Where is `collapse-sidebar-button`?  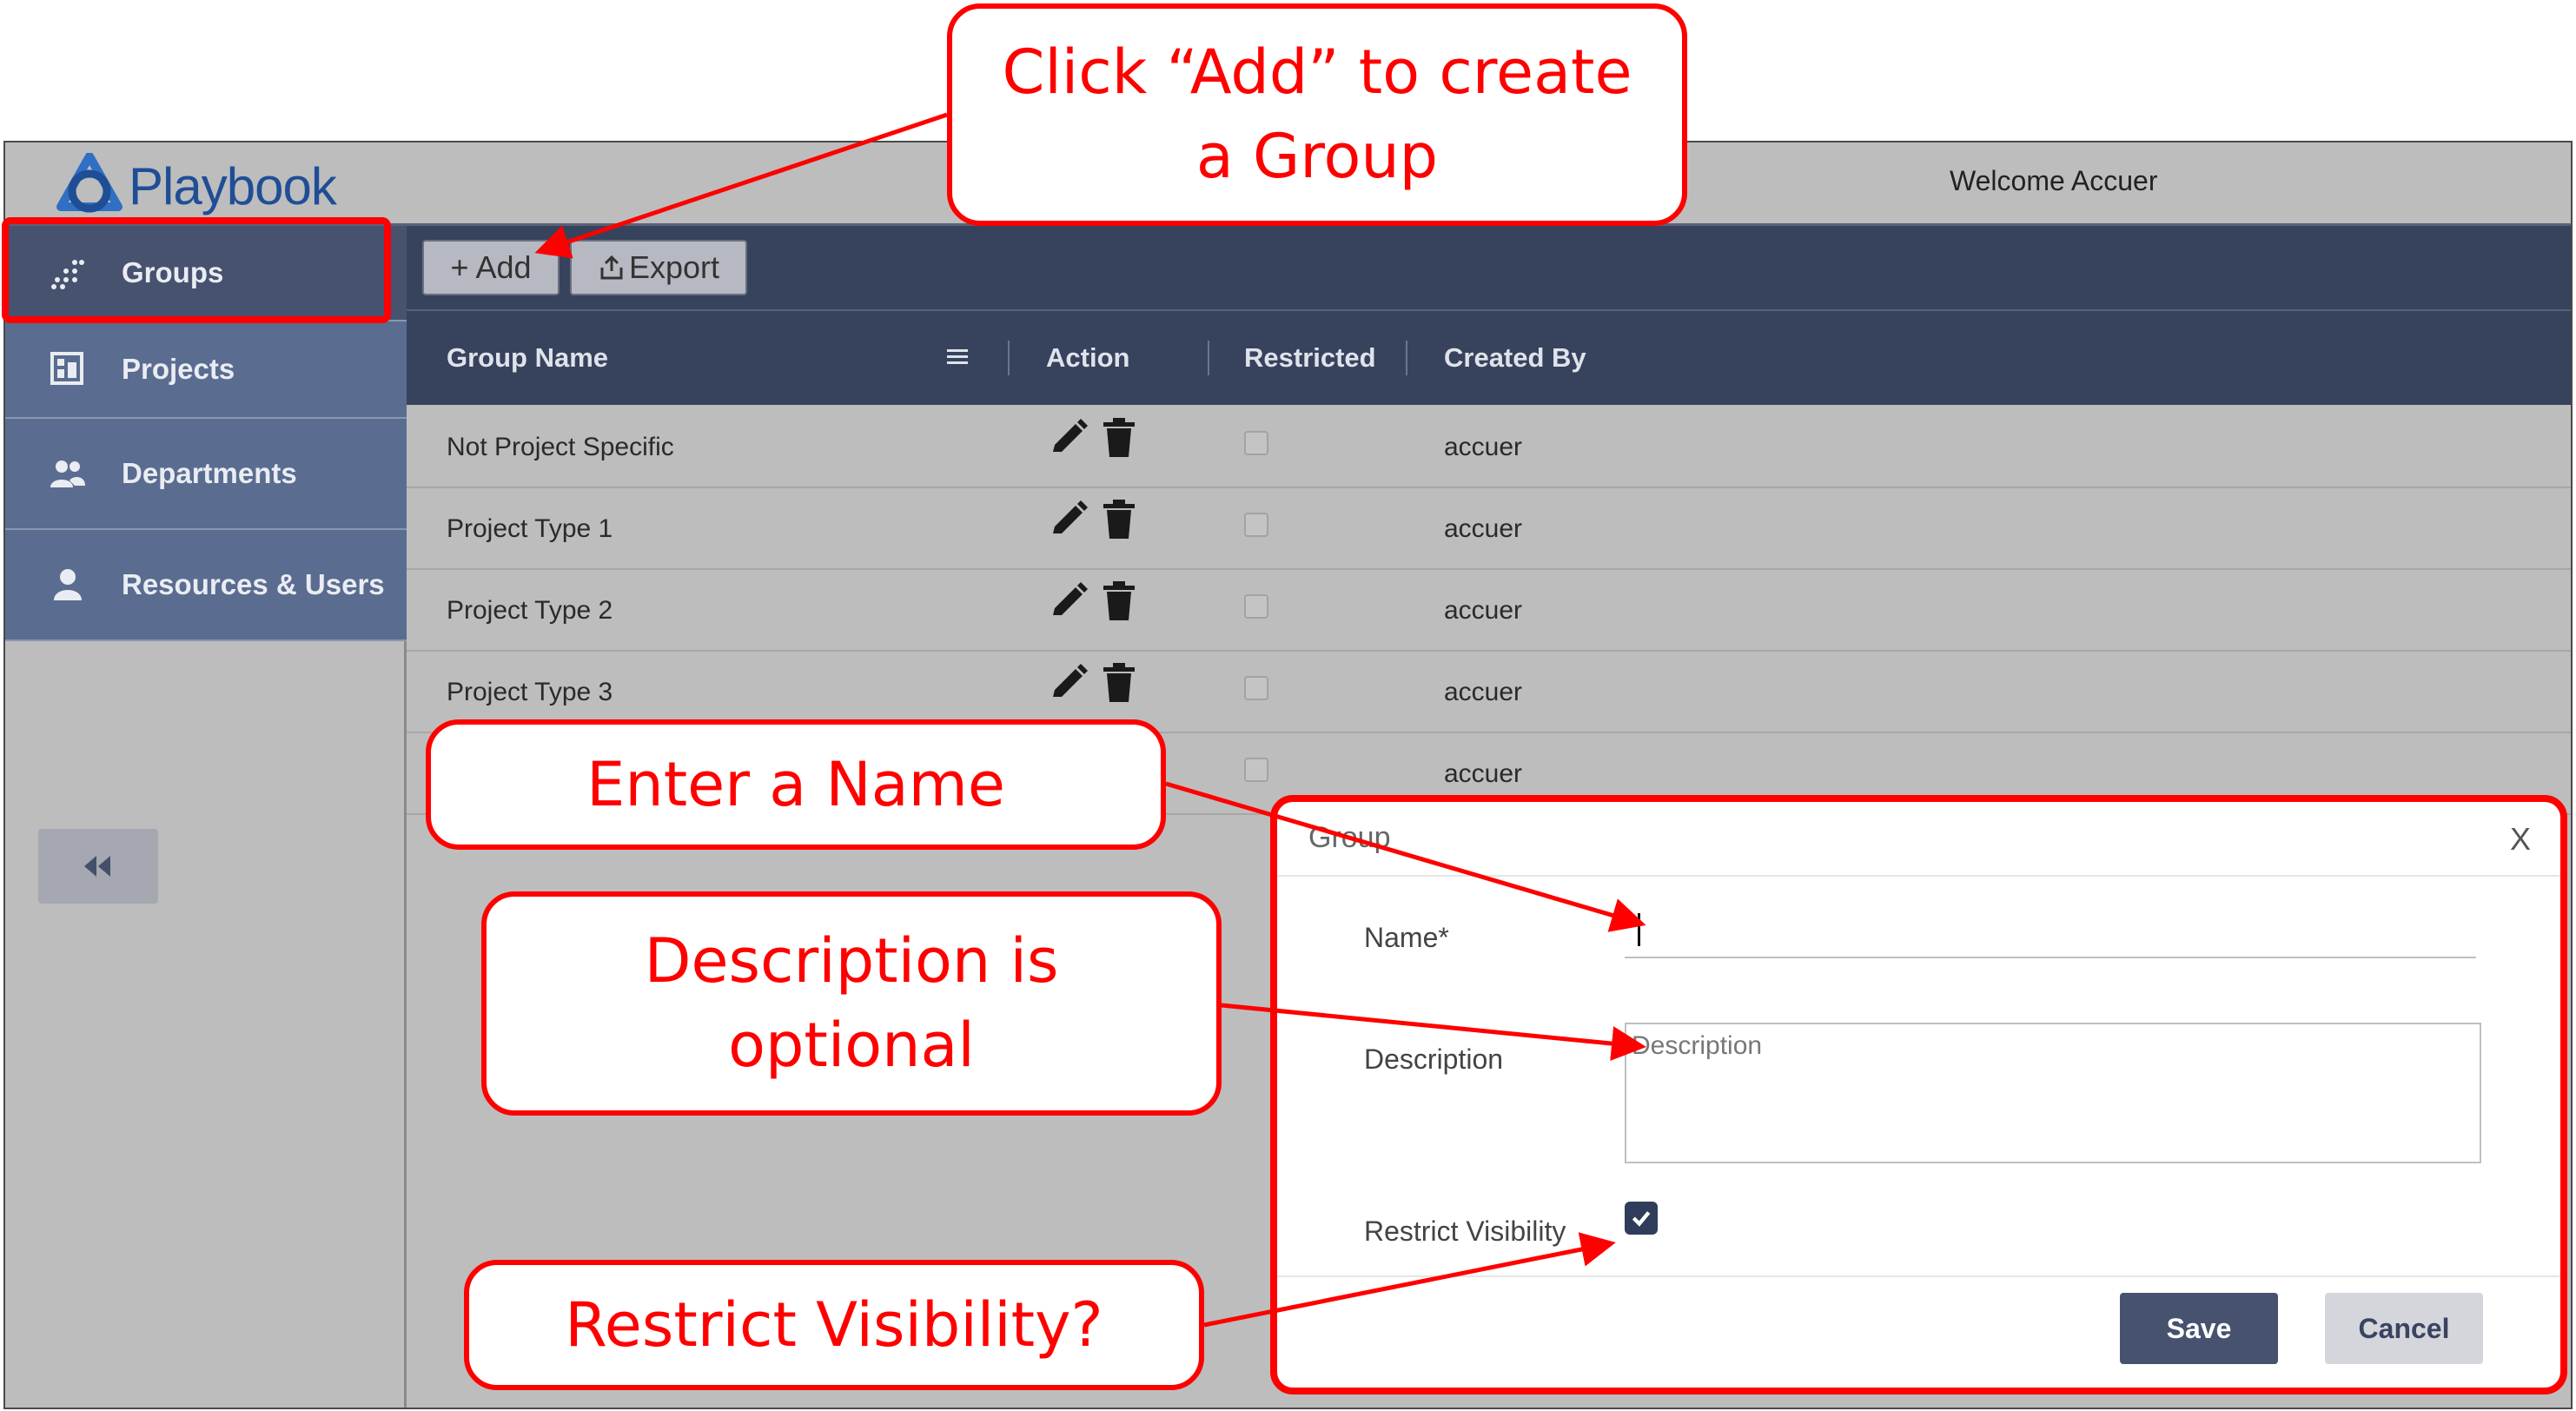
collapse-sidebar-button is located at coordinates (98, 866).